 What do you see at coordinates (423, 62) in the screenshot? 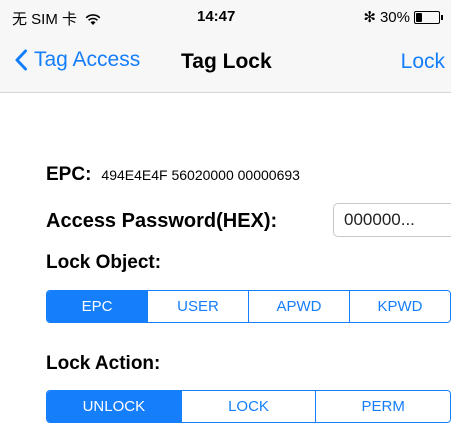
I see `lock-button: Lock` at bounding box center [423, 62].